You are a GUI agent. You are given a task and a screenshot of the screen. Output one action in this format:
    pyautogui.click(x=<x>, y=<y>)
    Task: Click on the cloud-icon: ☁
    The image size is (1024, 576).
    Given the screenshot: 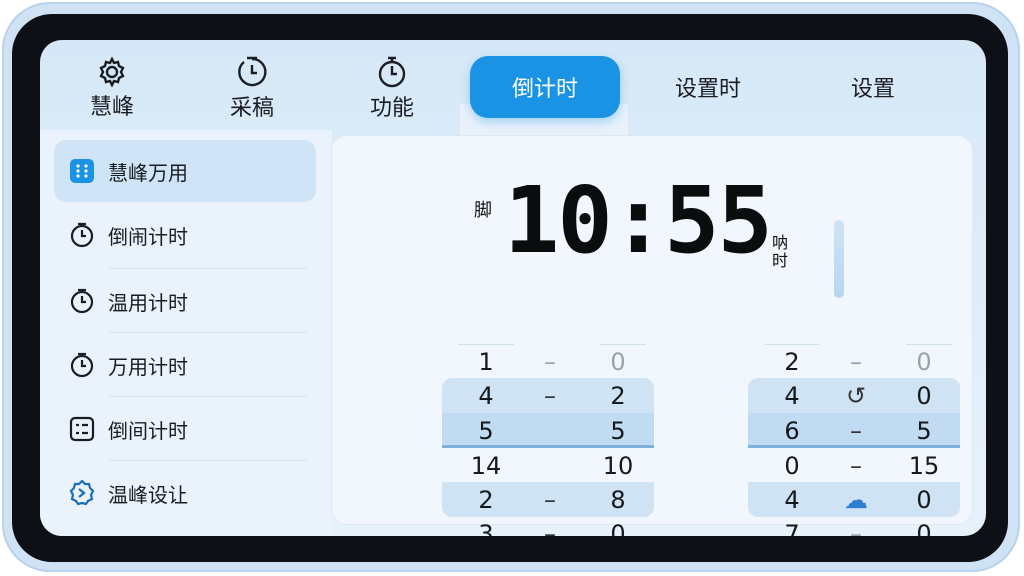 What is the action you would take?
    pyautogui.click(x=856, y=500)
    